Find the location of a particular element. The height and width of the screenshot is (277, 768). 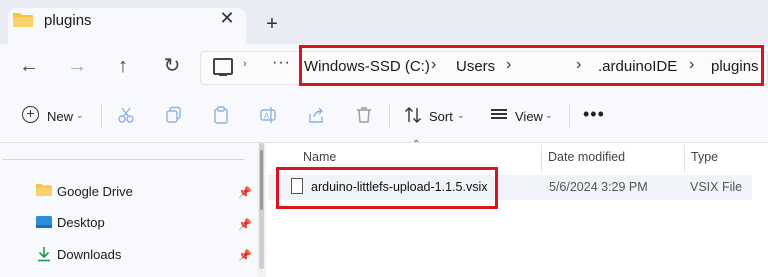

sidebar-item-downloads: Downloads is located at coordinates (89, 254).